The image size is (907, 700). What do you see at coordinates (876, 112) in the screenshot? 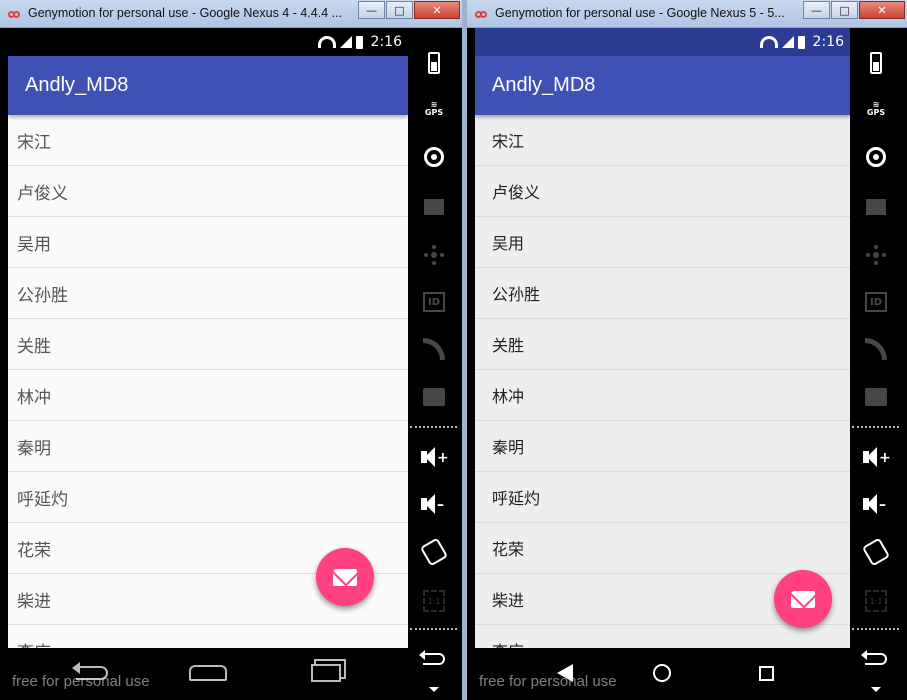
I see `gps-label: GPS` at bounding box center [876, 112].